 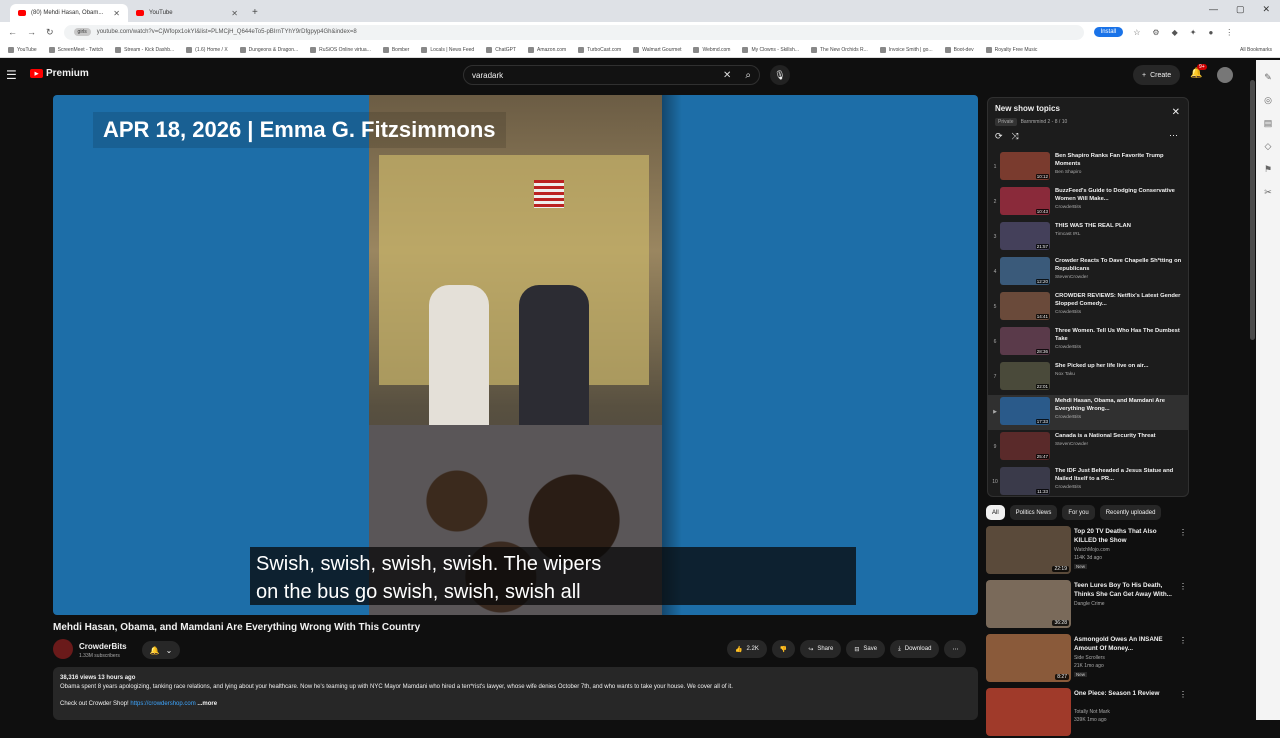 I want to click on more-actions-button: ⋯, so click(x=955, y=649).